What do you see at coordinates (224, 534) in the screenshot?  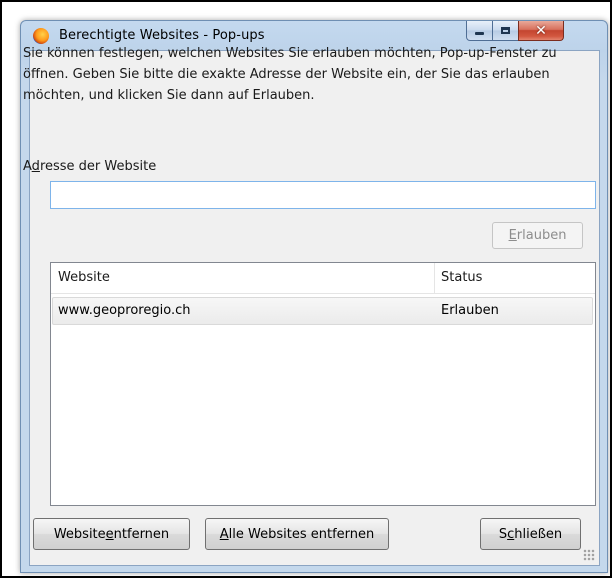 I see `remove-all-accel: A` at bounding box center [224, 534].